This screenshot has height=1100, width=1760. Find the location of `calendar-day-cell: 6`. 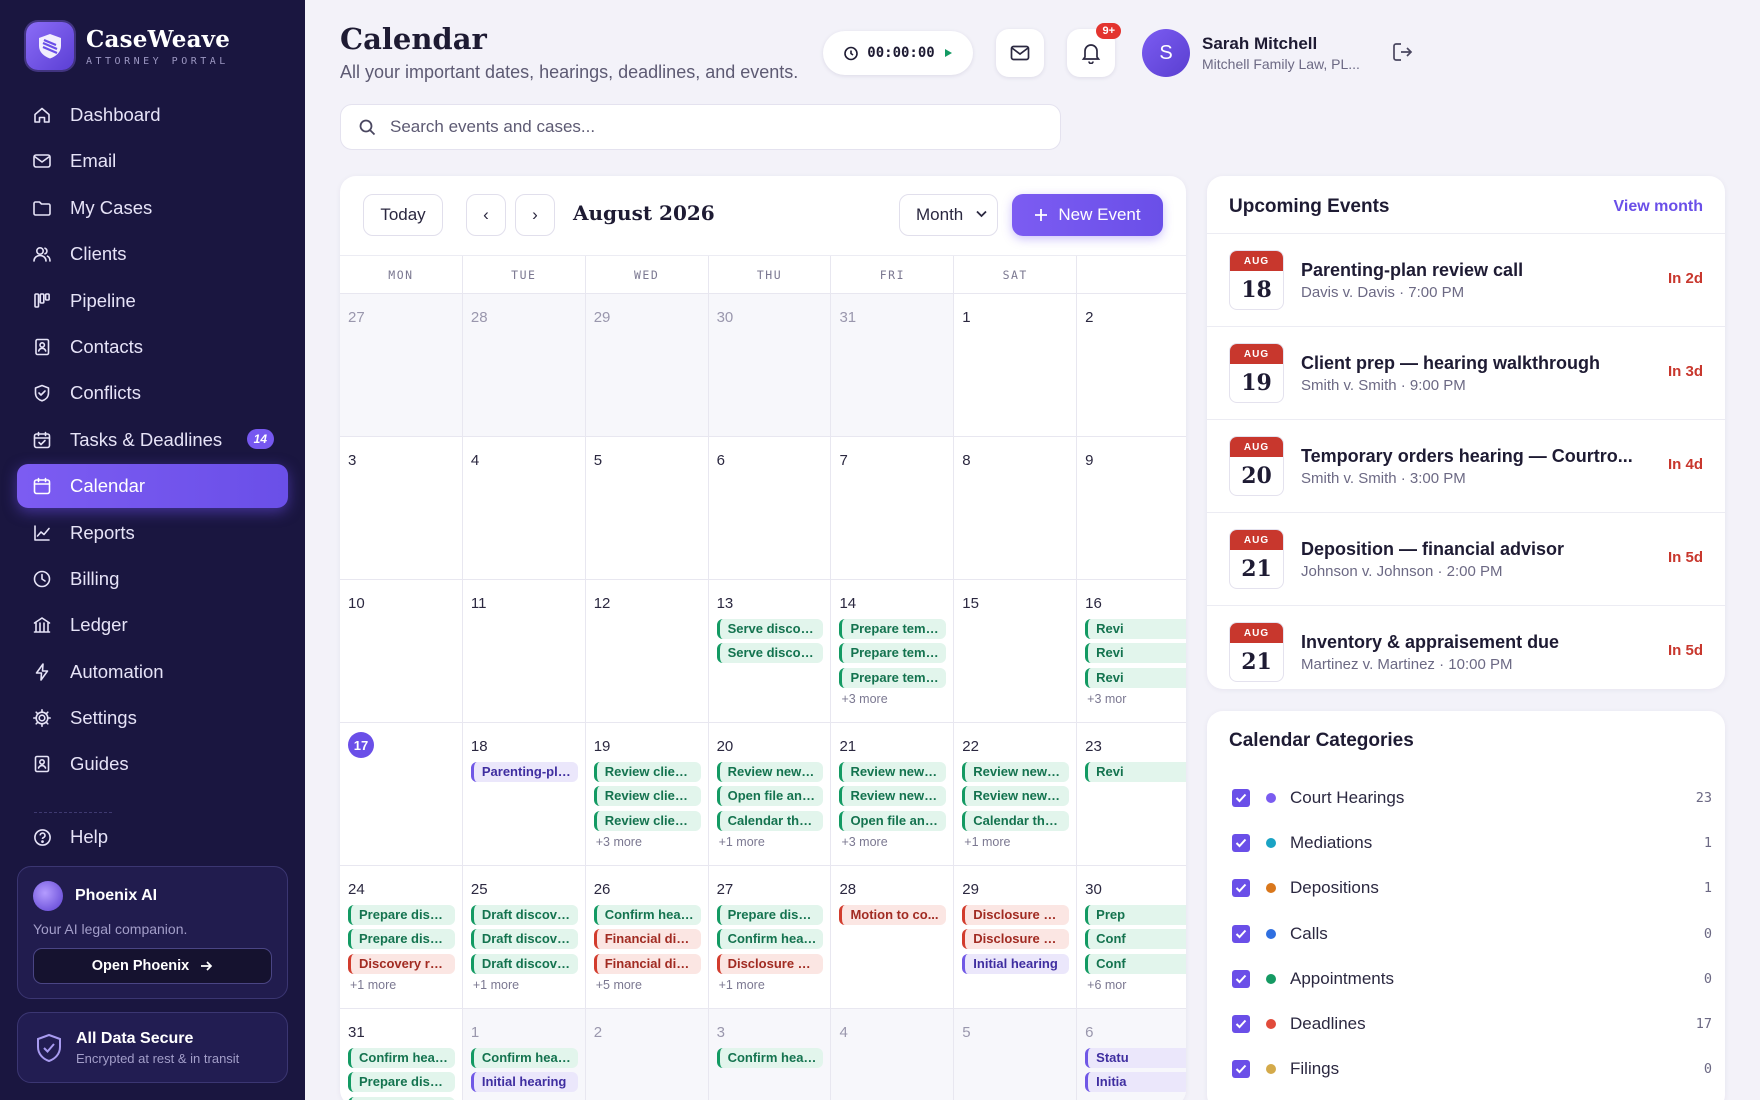

calendar-day-cell: 6 is located at coordinates (770, 508).